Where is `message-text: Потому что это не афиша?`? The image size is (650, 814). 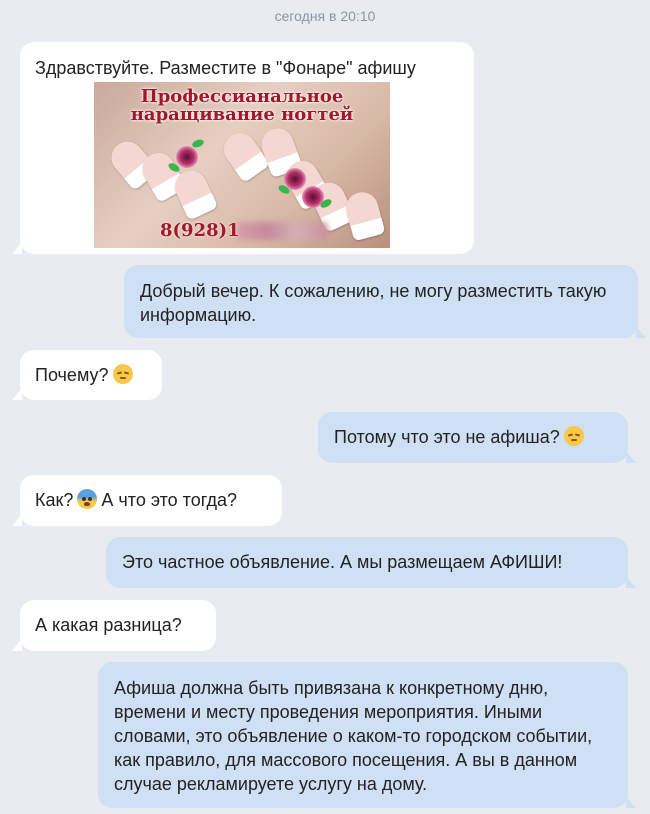 message-text: Потому что это не афиша? is located at coordinates (447, 437).